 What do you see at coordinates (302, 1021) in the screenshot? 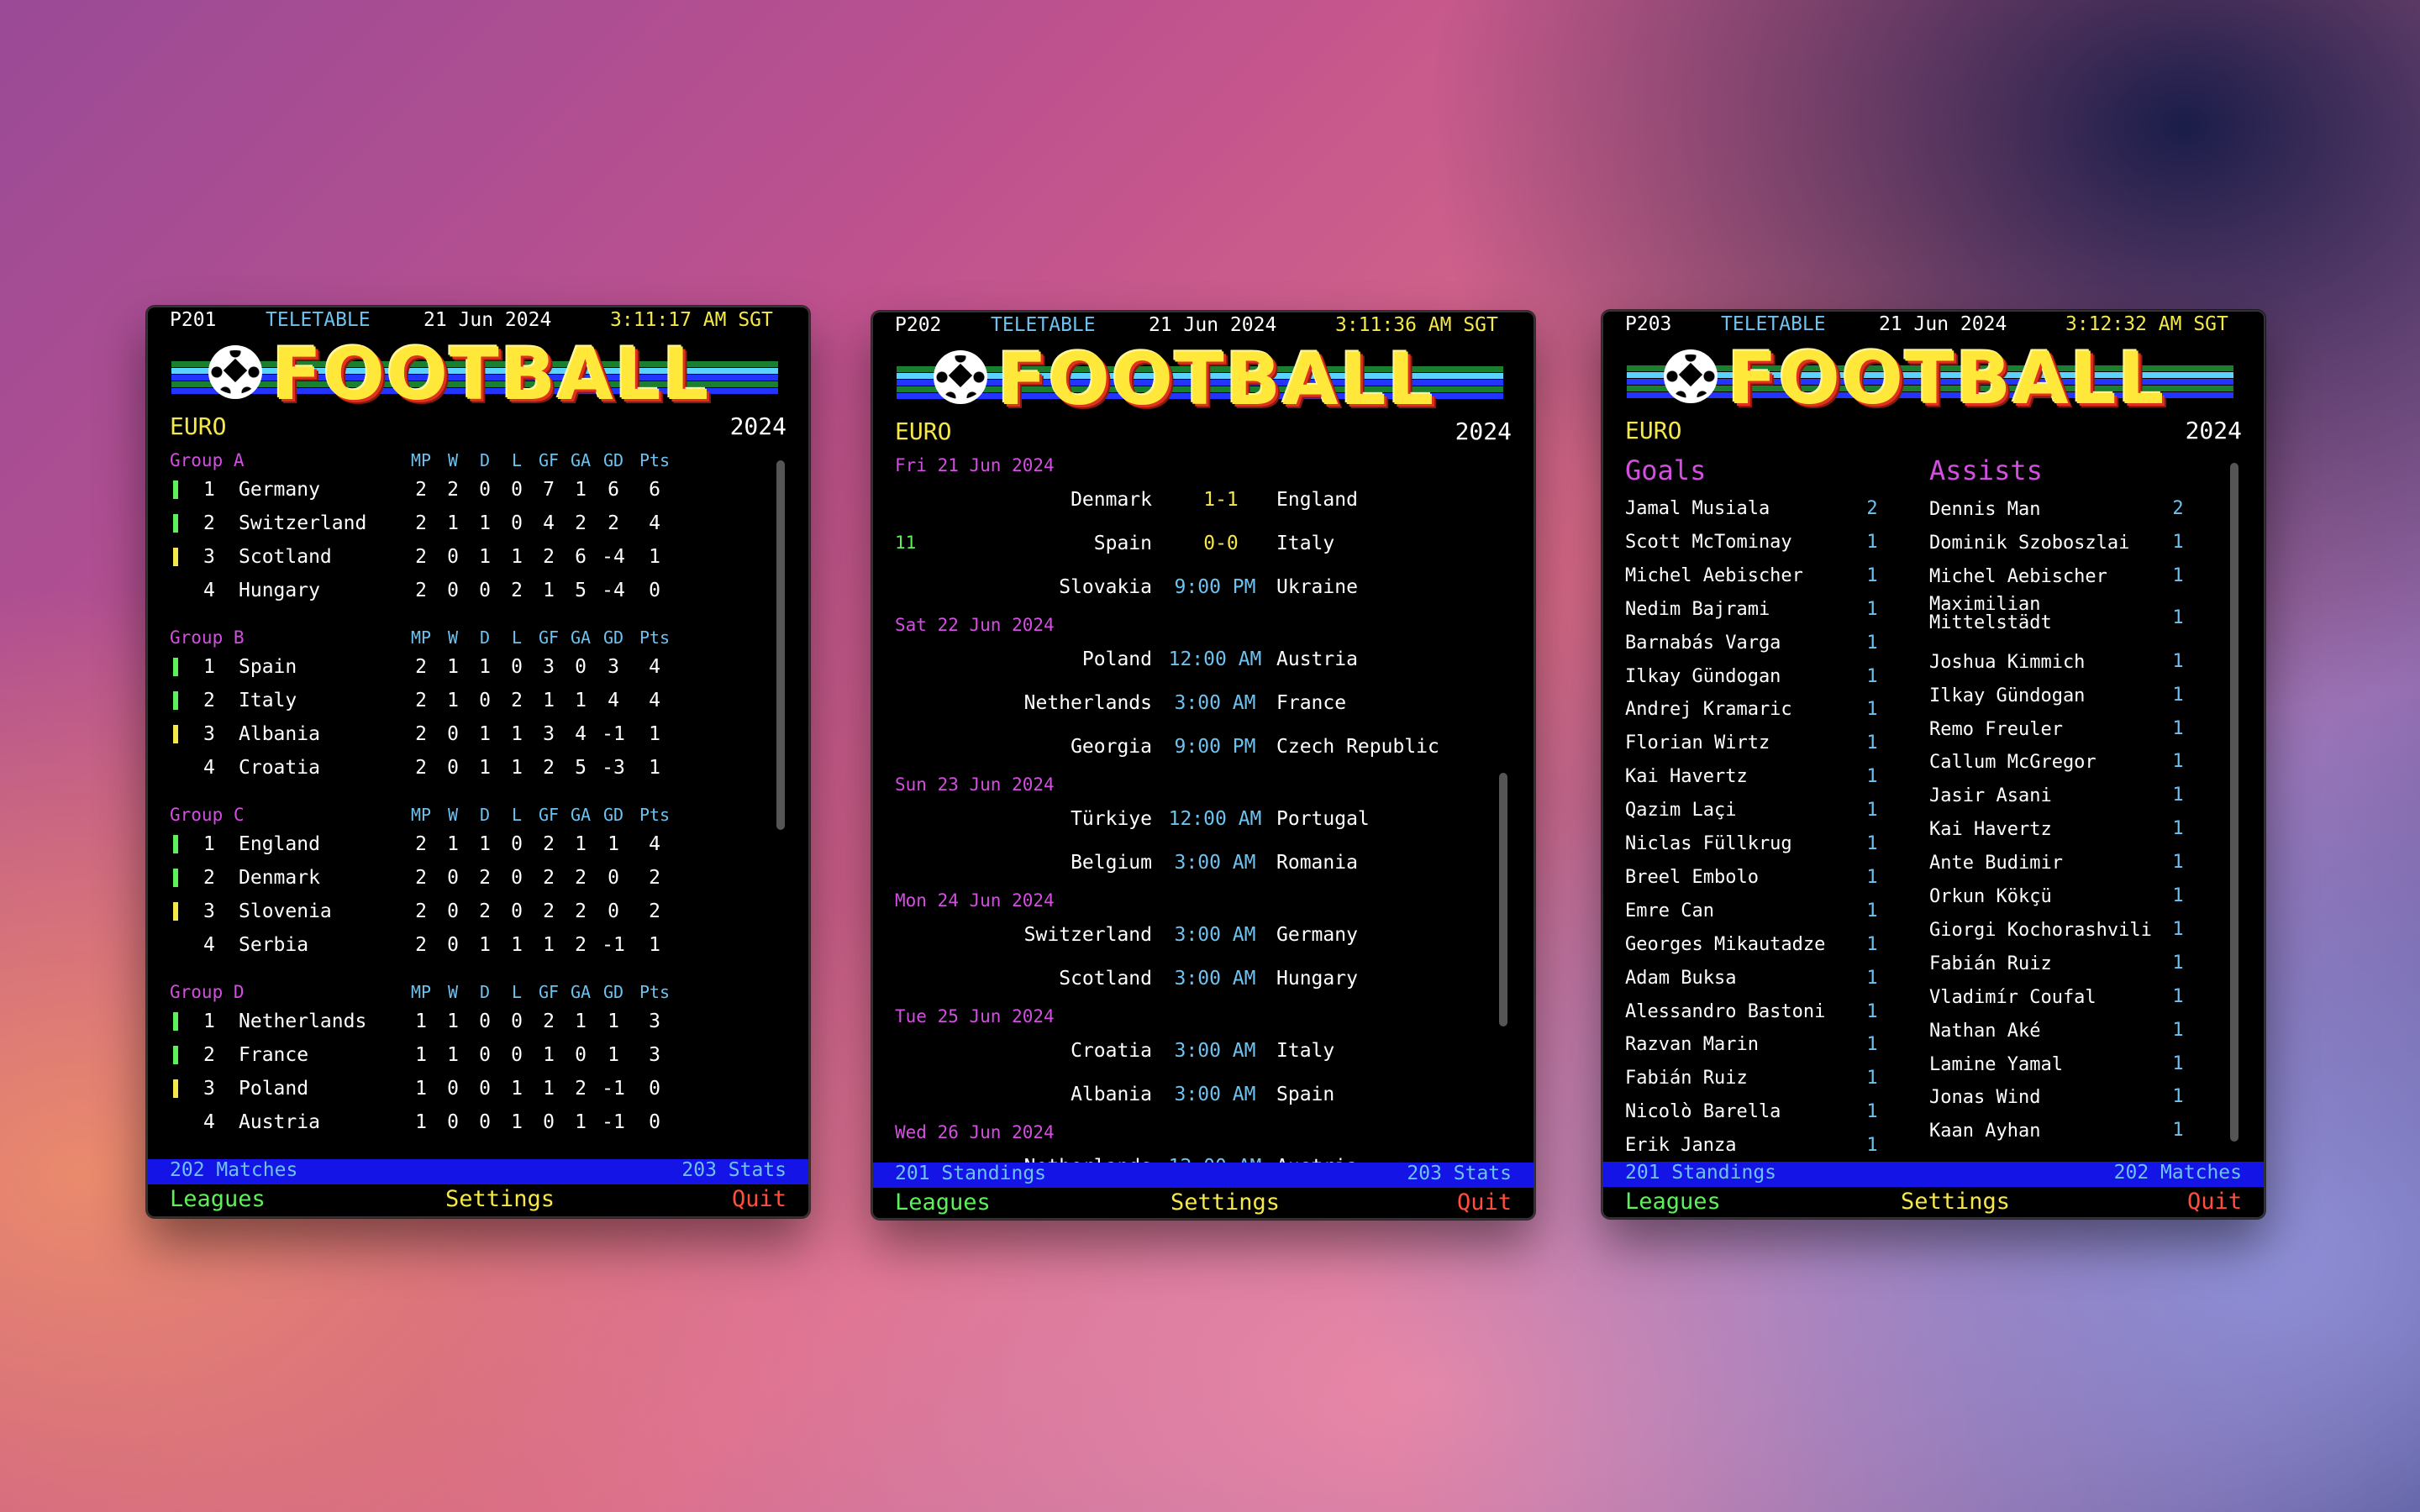
I see `team-name: Netherlands` at bounding box center [302, 1021].